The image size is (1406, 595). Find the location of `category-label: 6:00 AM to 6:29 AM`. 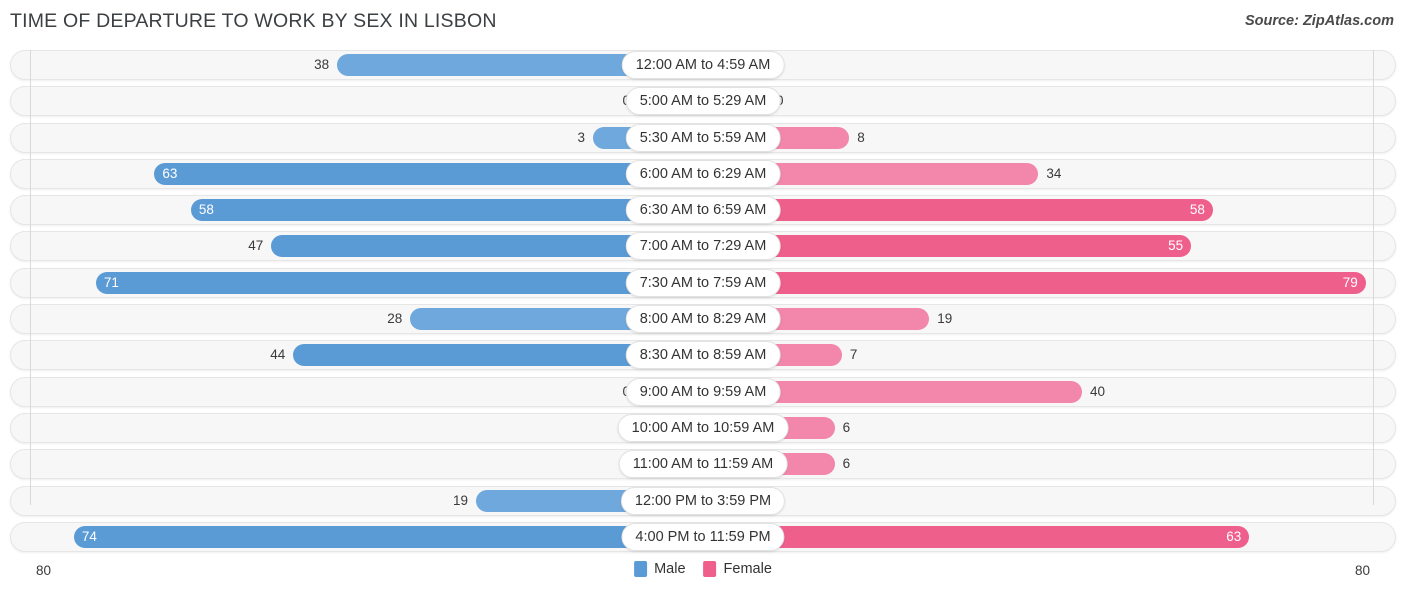

category-label: 6:00 AM to 6:29 AM is located at coordinates (703, 173).